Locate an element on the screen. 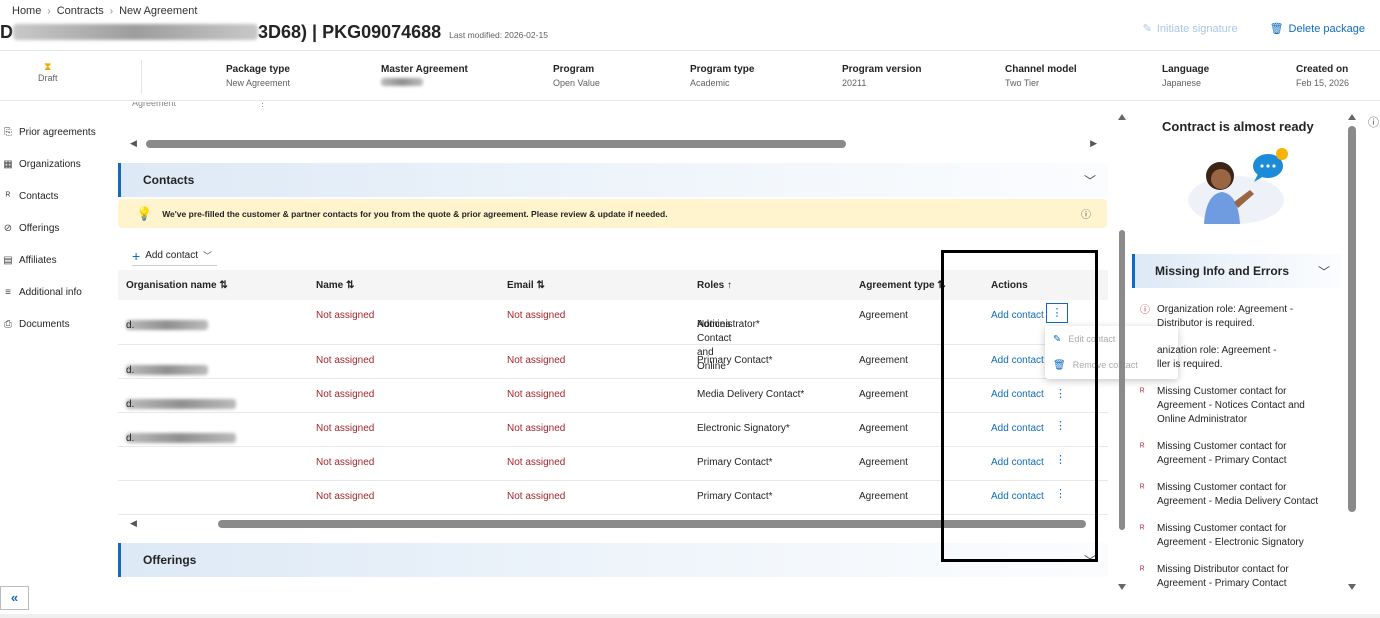 This screenshot has height=618, width=1380. col-email: Email ⇅ is located at coordinates (526, 285).